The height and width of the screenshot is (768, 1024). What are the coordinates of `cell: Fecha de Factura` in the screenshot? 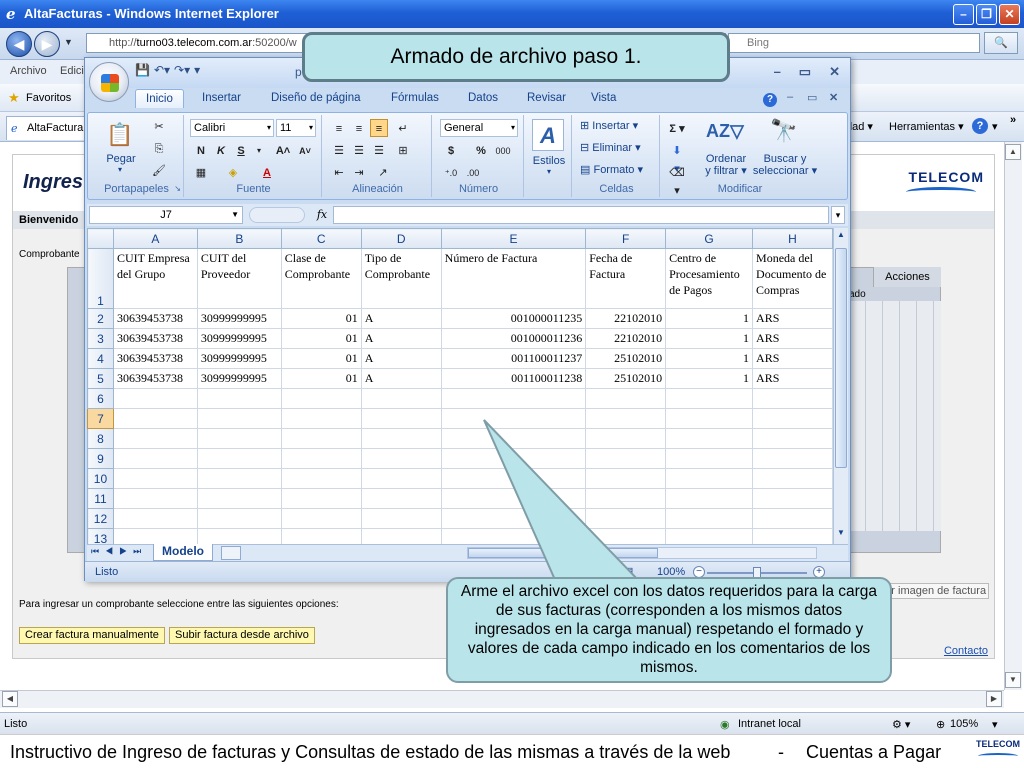 It's located at (626, 278).